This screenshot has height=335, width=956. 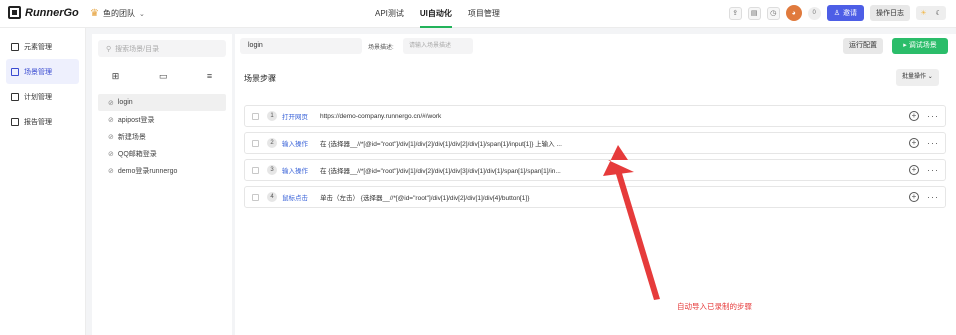 I want to click on invite-button: ♙ 邀请, so click(x=845, y=13).